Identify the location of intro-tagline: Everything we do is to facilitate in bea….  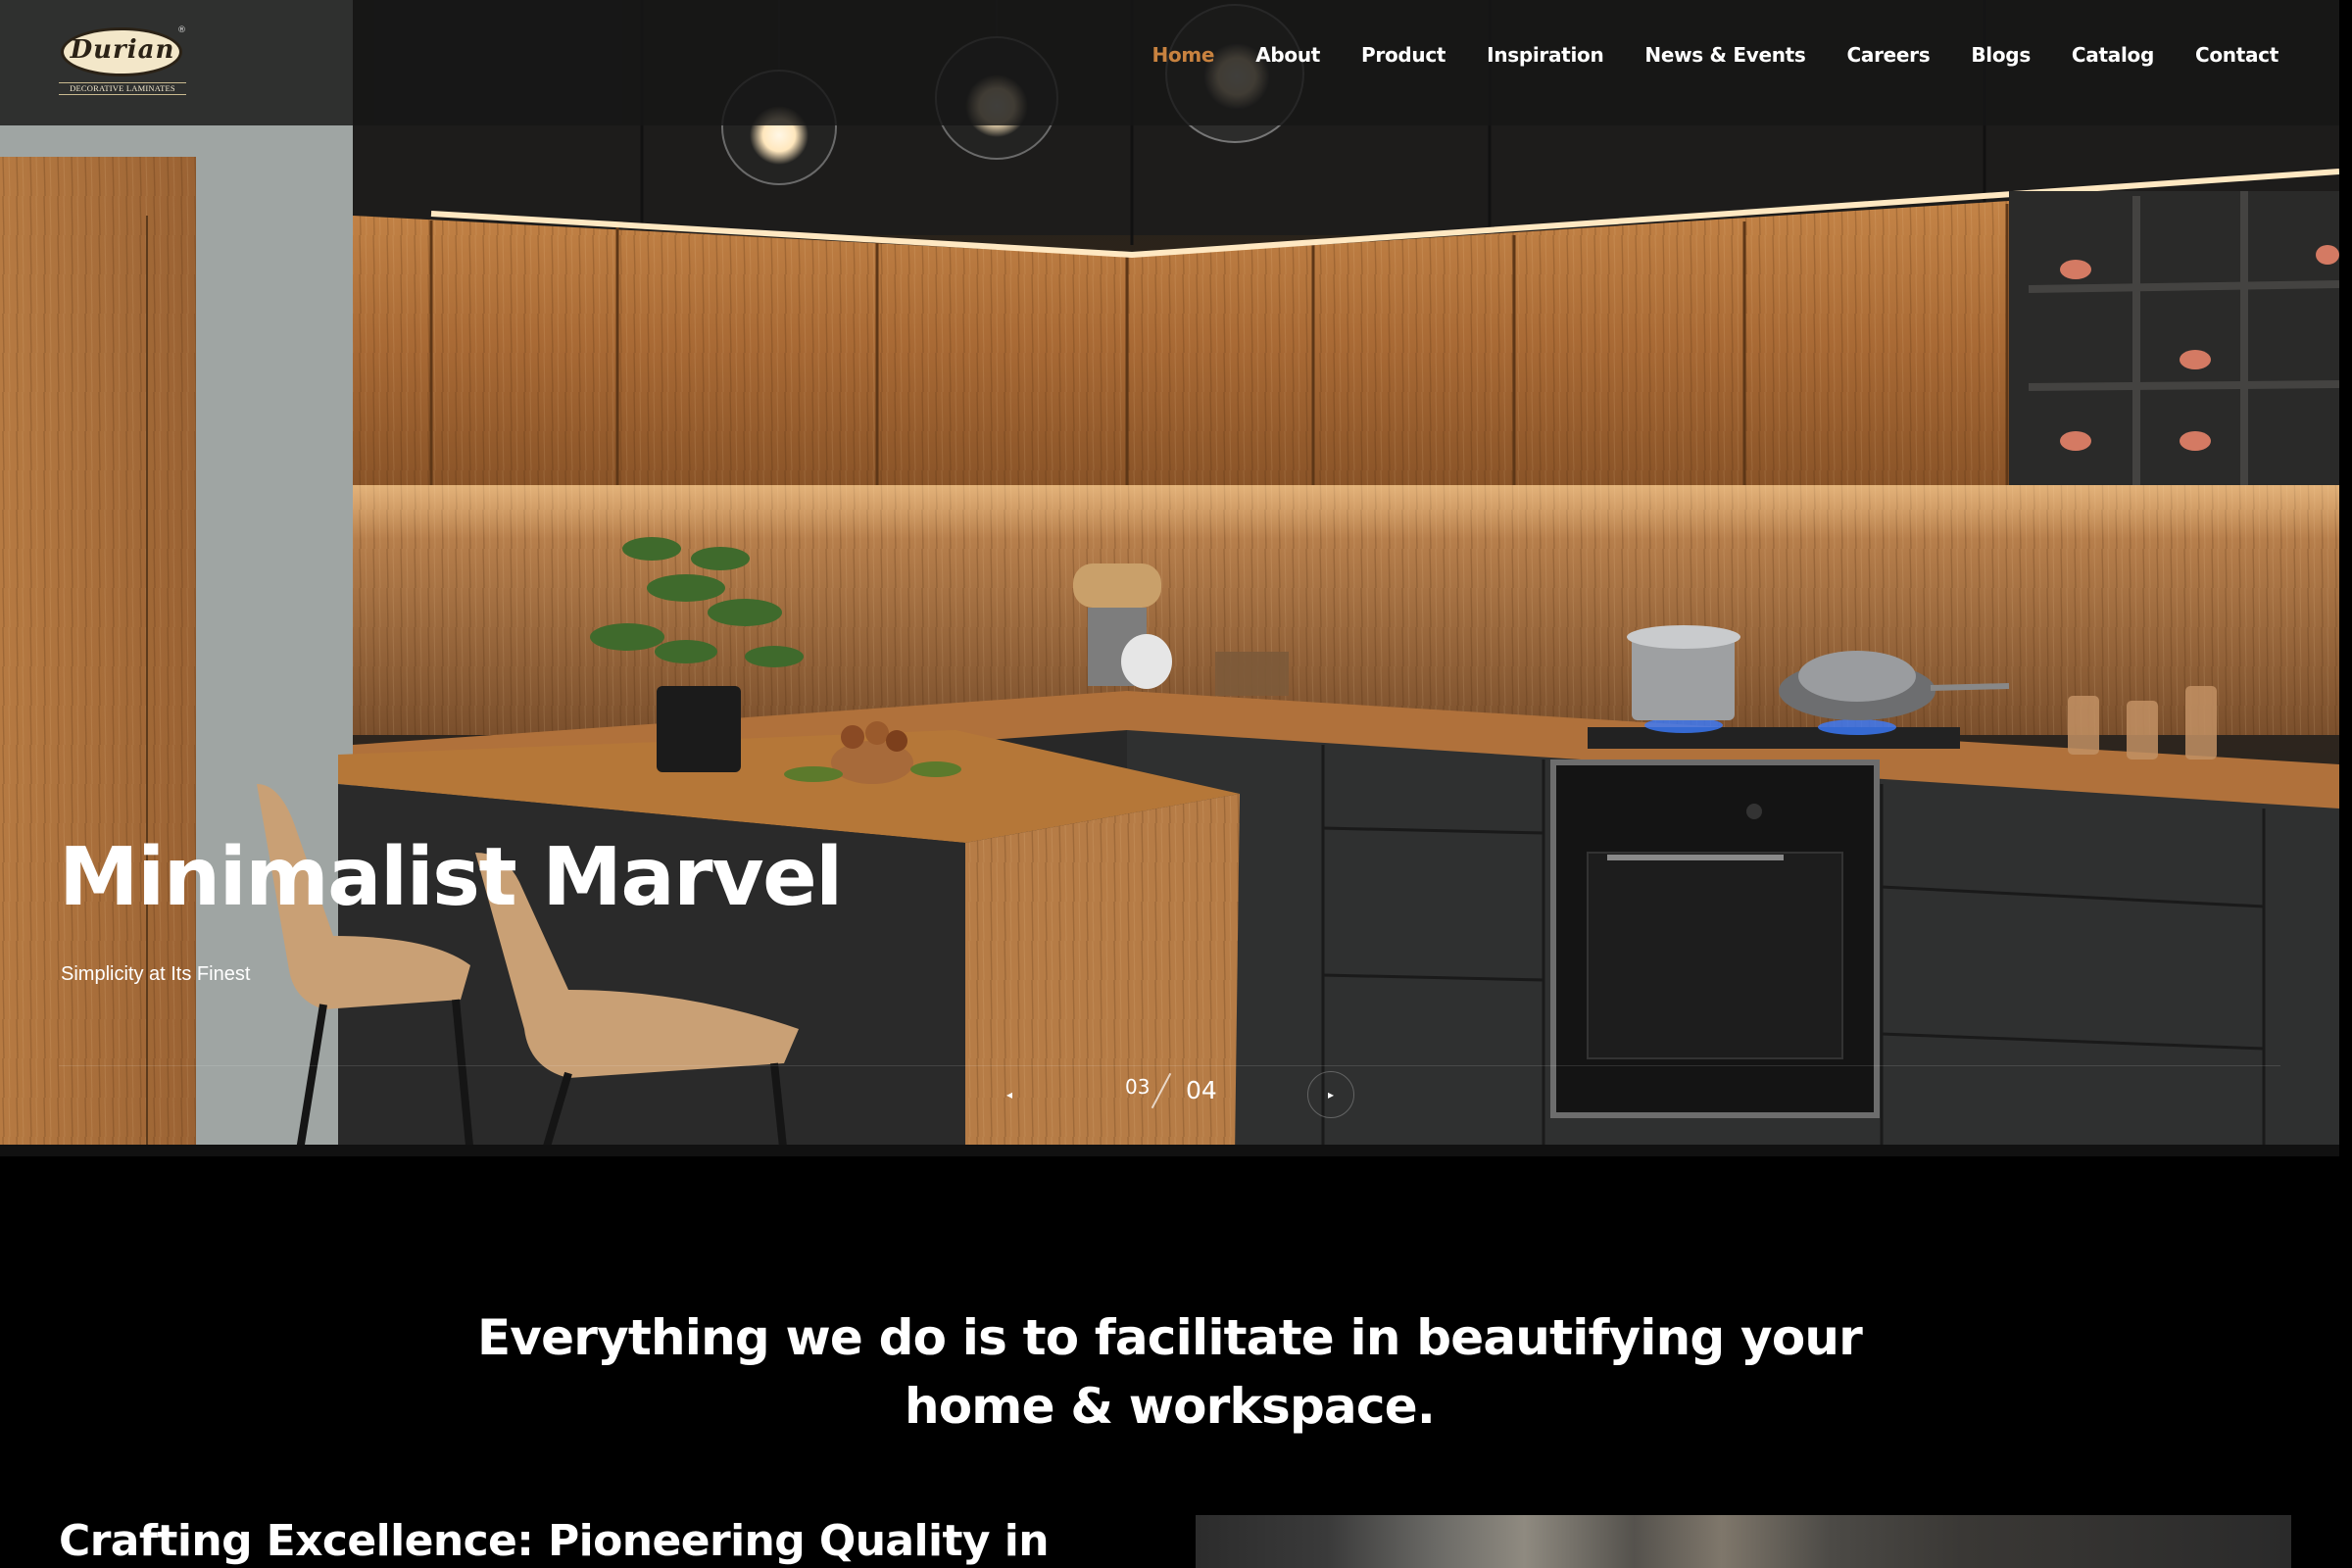
(1169, 1372).